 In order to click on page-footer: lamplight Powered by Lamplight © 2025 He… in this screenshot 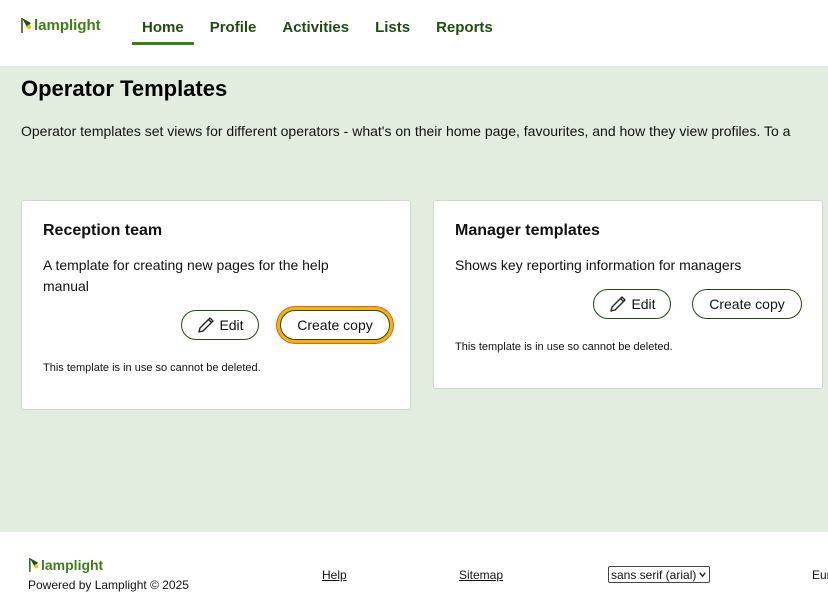, I will do `click(414, 574)`.